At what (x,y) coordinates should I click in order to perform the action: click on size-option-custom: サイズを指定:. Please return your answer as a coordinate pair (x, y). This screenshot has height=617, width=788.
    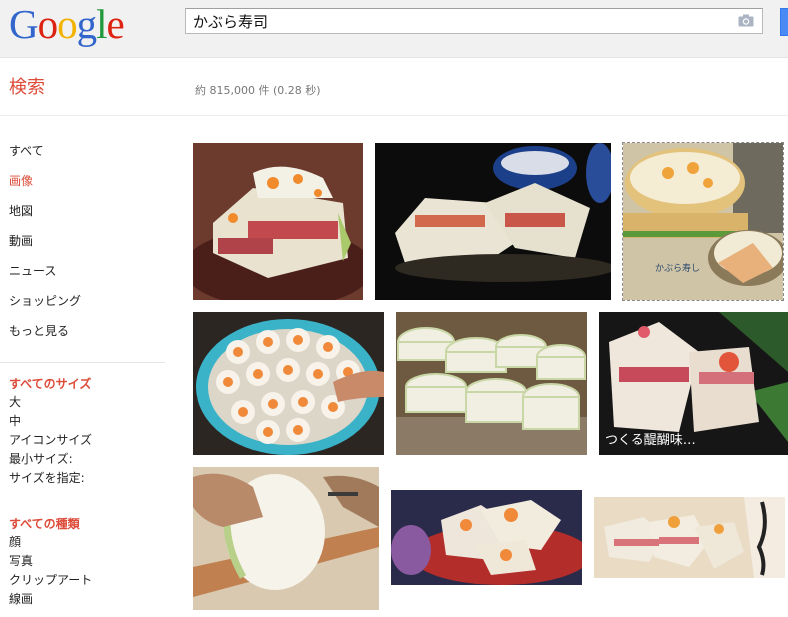
    Looking at the image, I should click on (50, 478).